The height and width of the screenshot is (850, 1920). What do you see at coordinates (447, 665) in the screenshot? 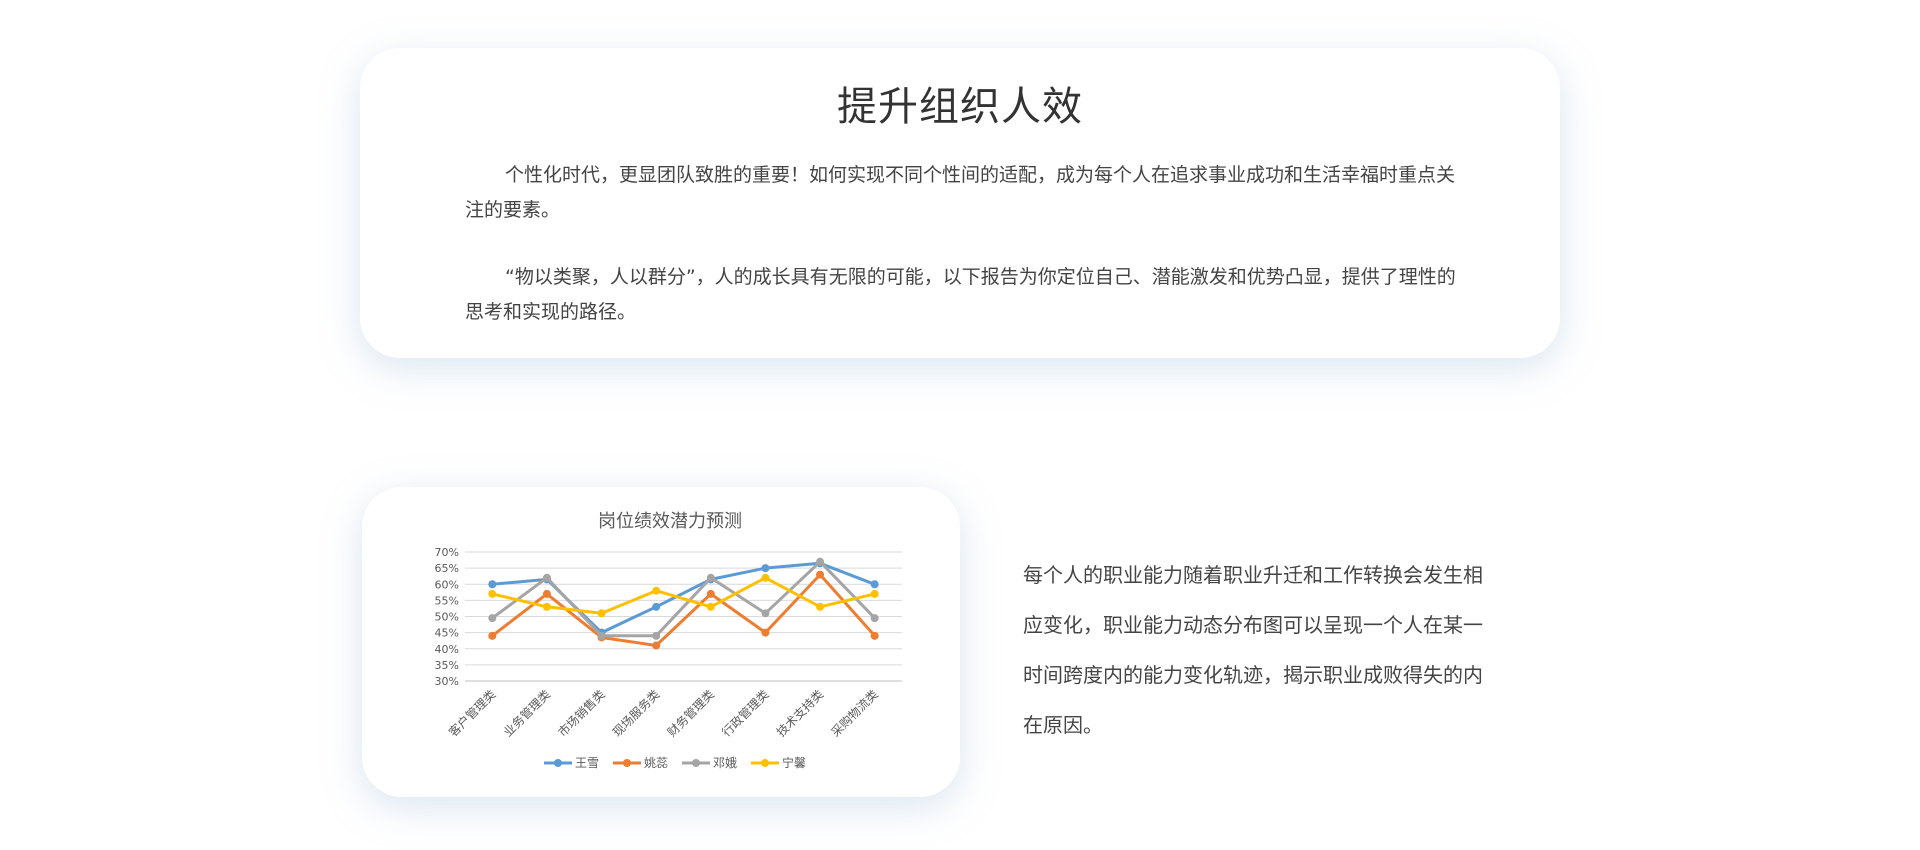
I see `y-tick-label: 35%` at bounding box center [447, 665].